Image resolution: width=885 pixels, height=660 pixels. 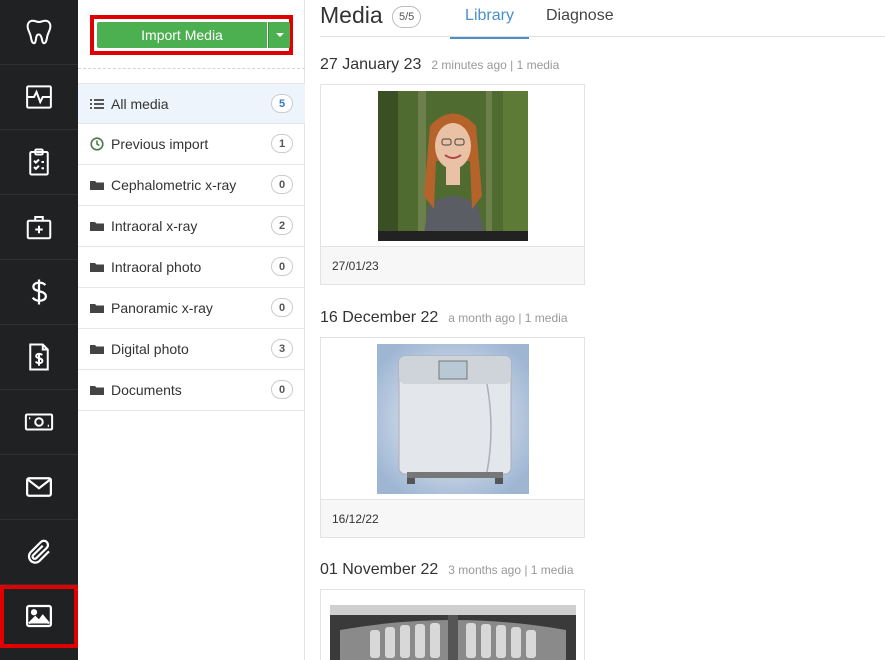 I want to click on group-heading: 27 January 23 2 minutes ago | 1 media, so click(x=439, y=65).